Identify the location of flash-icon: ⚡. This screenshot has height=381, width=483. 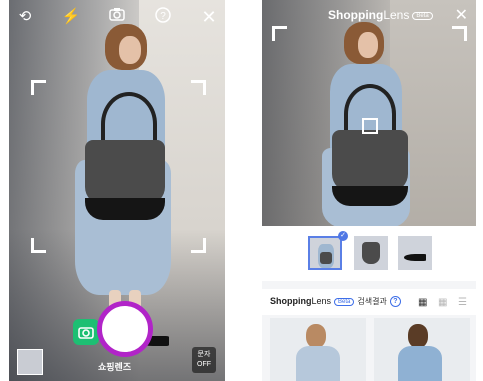
(71, 17).